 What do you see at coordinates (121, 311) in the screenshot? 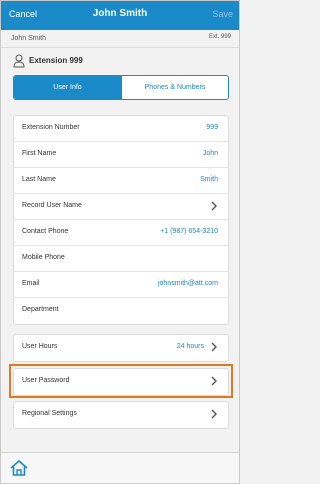
I see `row-department: Department` at bounding box center [121, 311].